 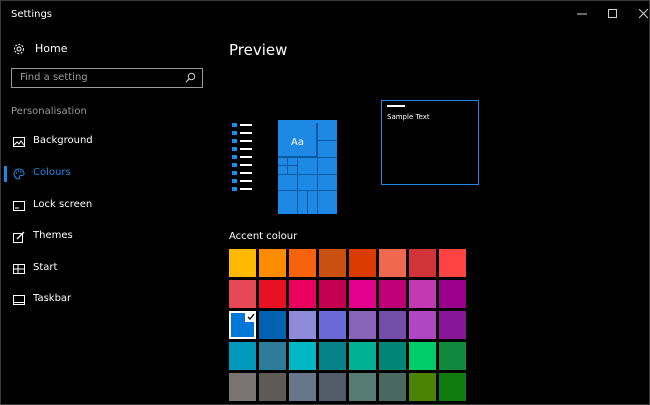 I want to click on picture-icon, so click(x=19, y=142).